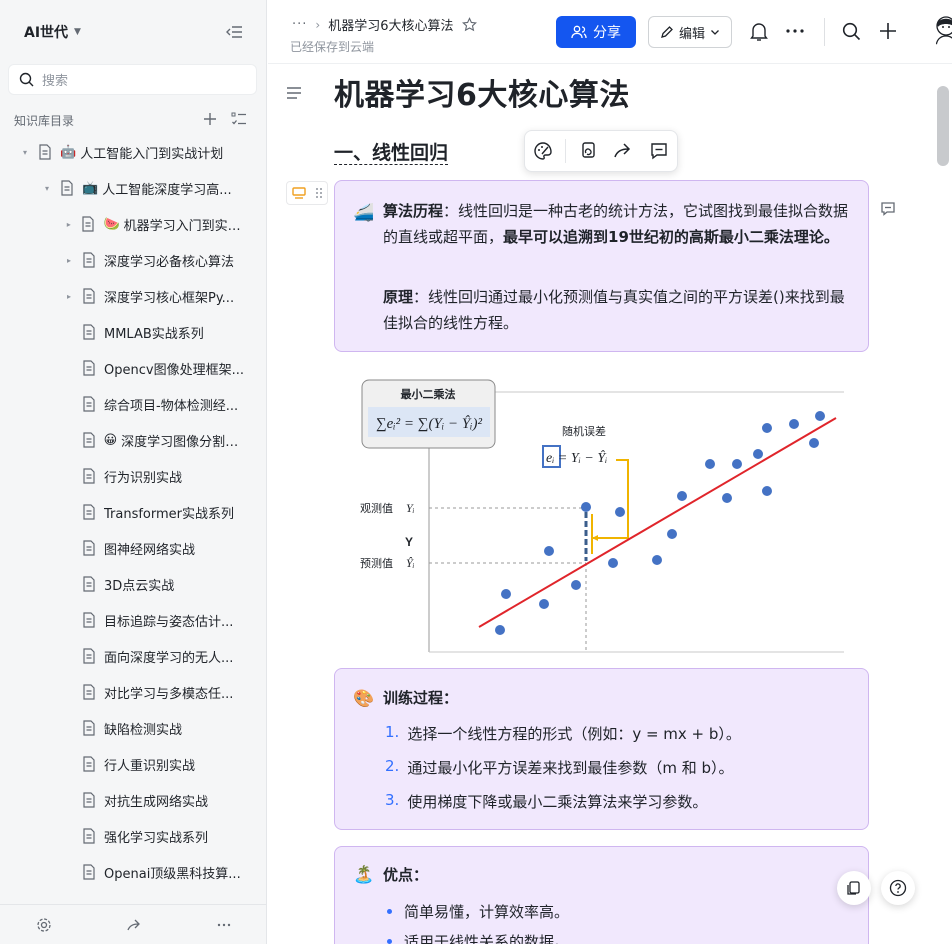 Image resolution: width=952 pixels, height=944 pixels. Describe the element at coordinates (759, 32) in the screenshot. I see `bell-icon` at that location.